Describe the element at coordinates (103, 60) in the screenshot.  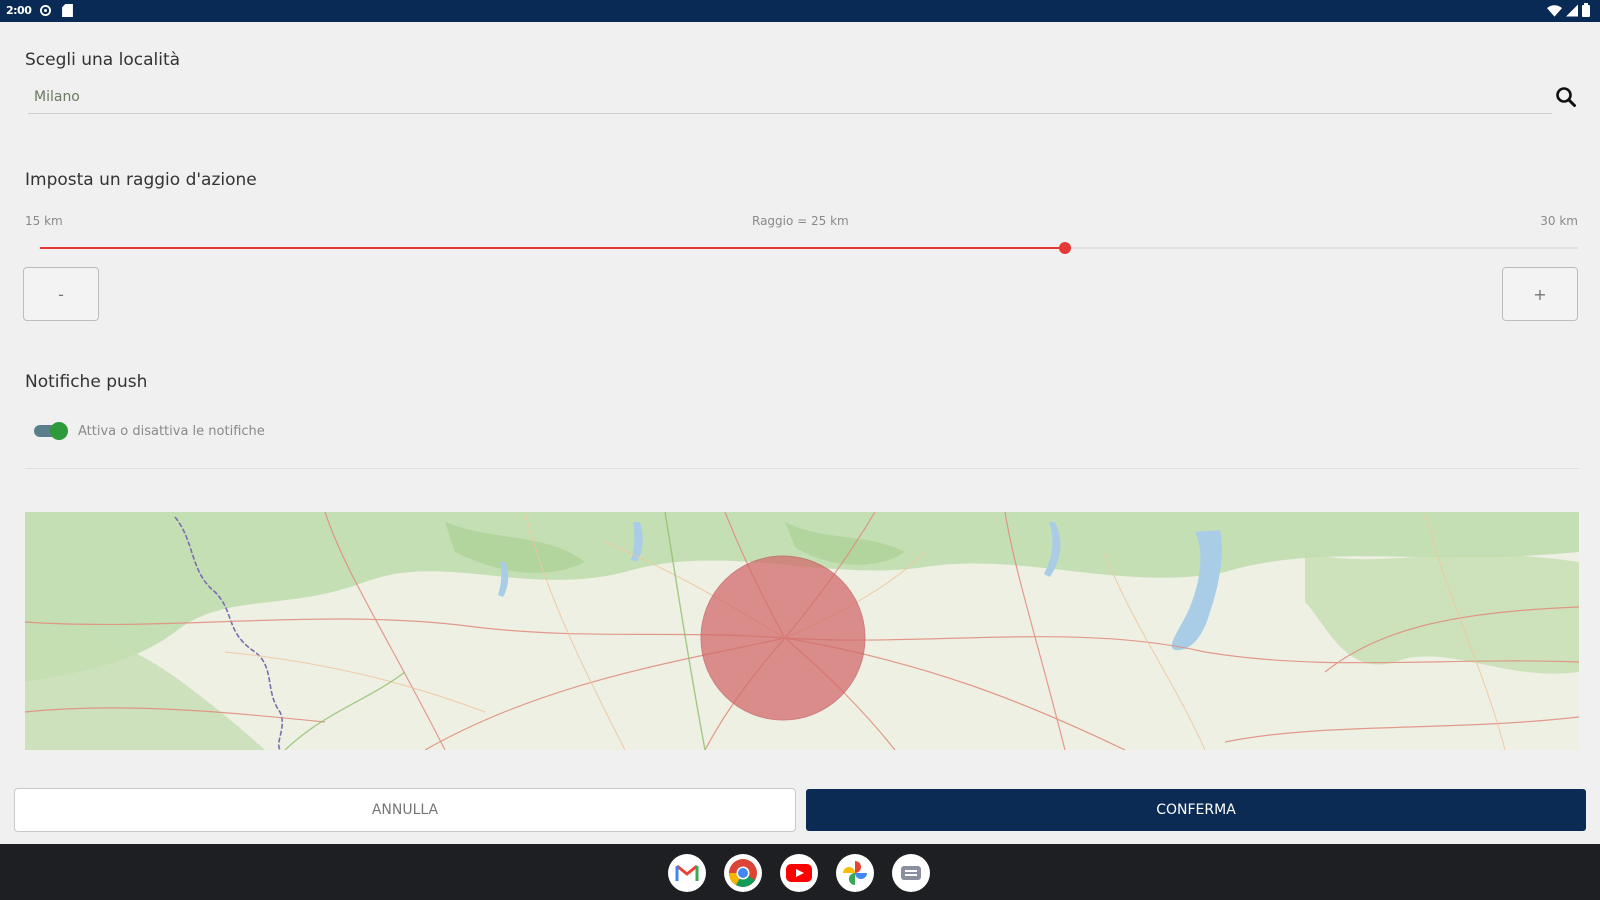
I see `location-title: Scegli una località` at that location.